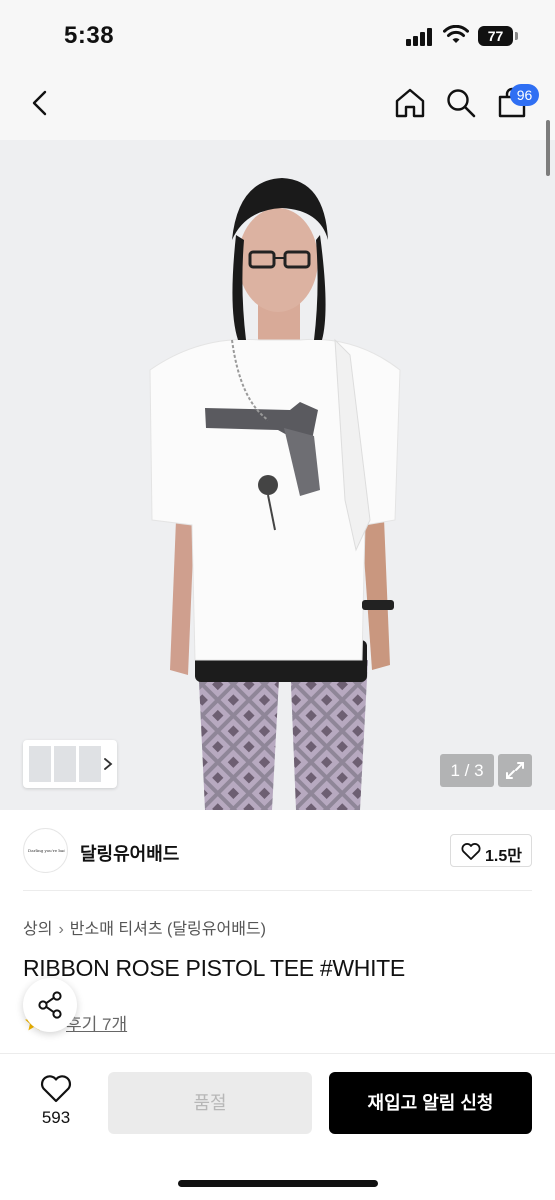 The height and width of the screenshot is (1200, 555). I want to click on expand-icon, so click(515, 770).